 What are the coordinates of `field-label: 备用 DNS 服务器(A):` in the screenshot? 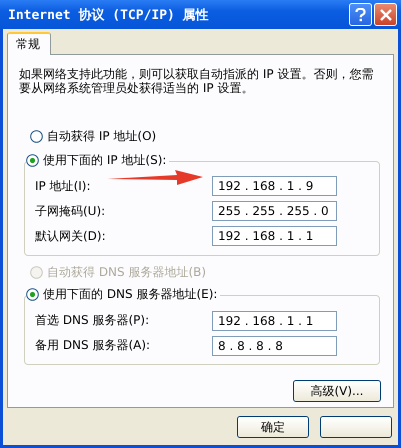 It's located at (92, 345).